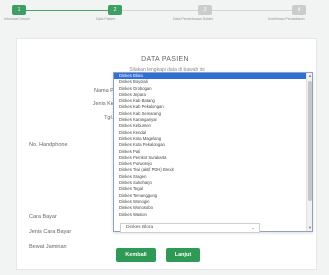 This screenshot has width=329, height=275. Describe the element at coordinates (165, 59) in the screenshot. I see `form-title: DATA PASIEN` at that location.